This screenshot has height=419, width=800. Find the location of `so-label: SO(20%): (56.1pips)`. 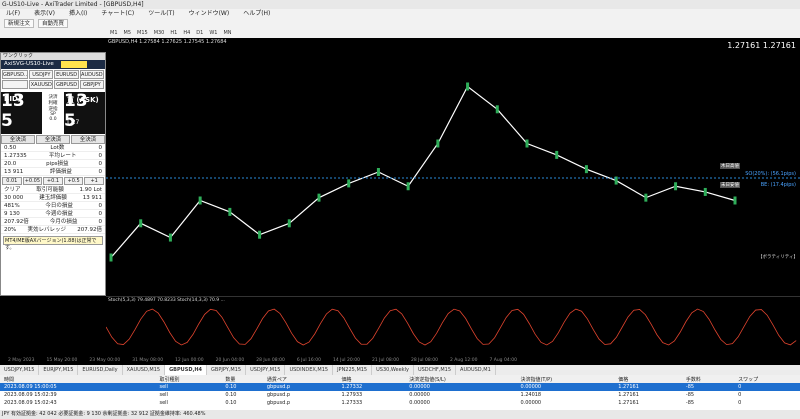

so-label: SO(20%): (56.1pips) is located at coordinates (770, 174).